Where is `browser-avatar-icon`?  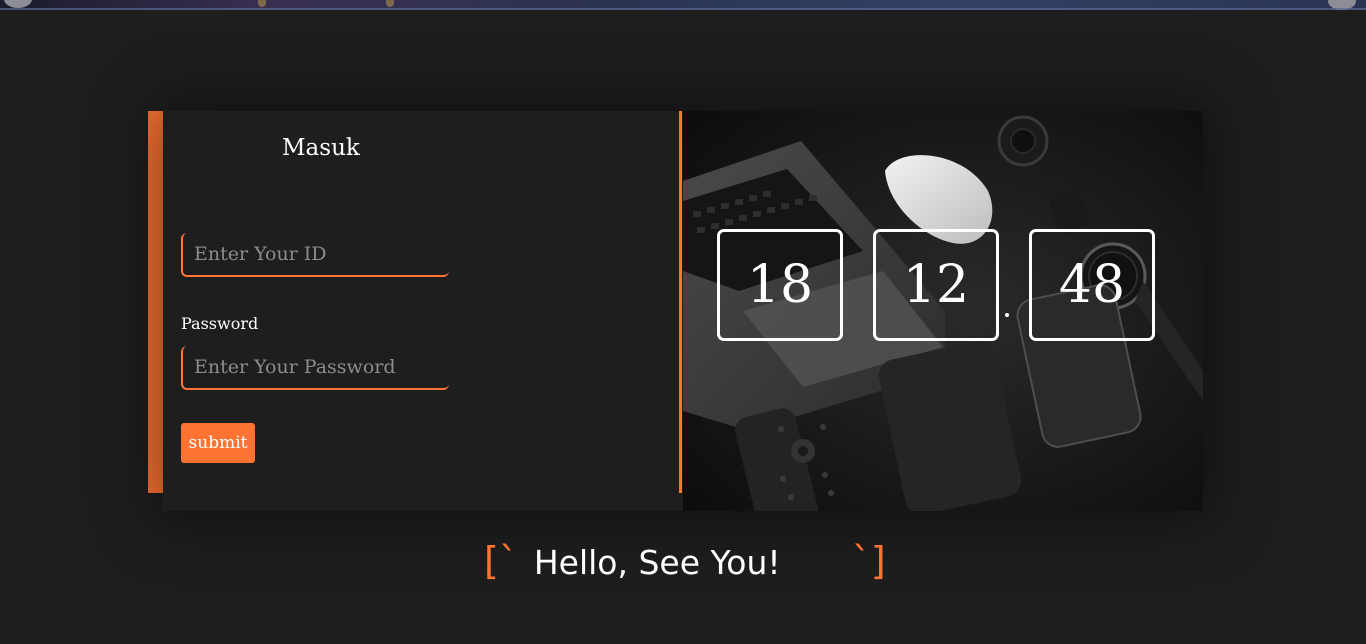
browser-avatar-icon is located at coordinates (18, 4).